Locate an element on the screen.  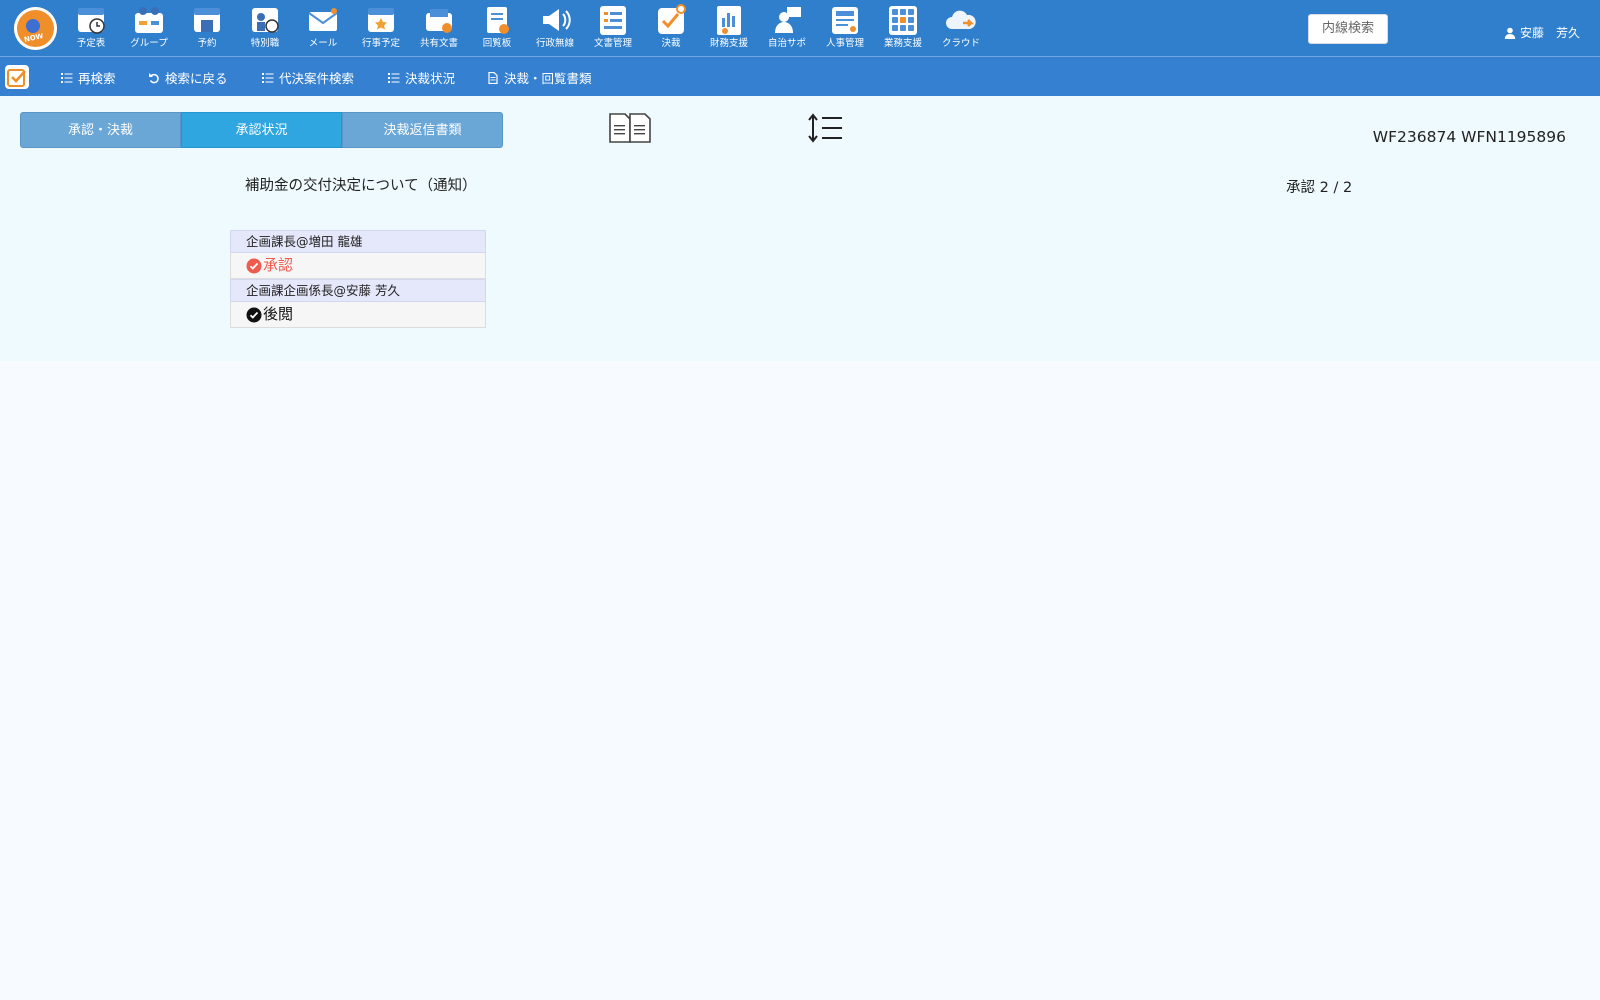
app-label: 人事管理 is located at coordinates (844, 43).